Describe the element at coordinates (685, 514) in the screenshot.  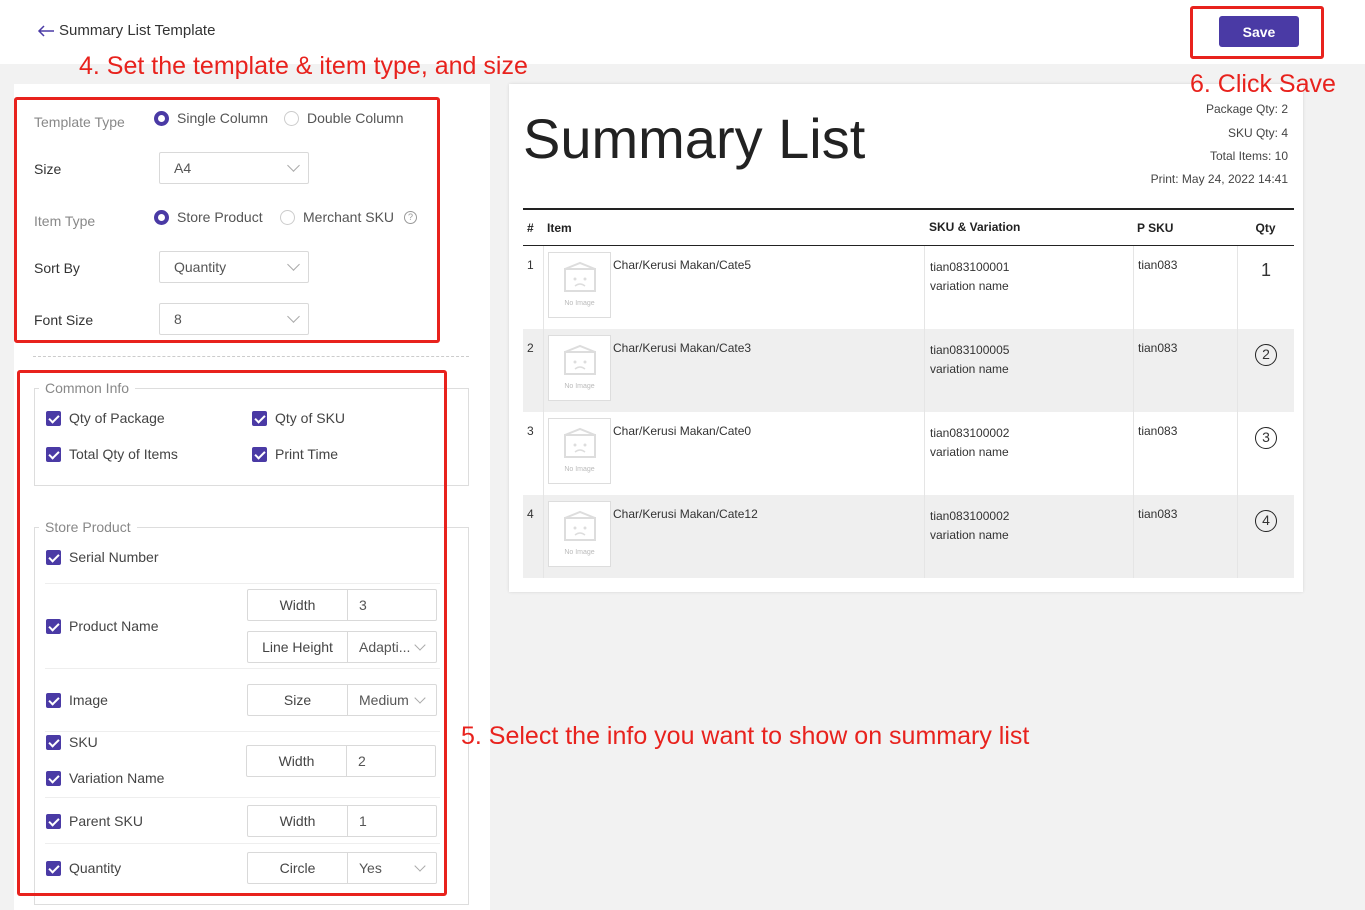
I see `product-name: Char/Kerusi Makan/Cate12` at that location.